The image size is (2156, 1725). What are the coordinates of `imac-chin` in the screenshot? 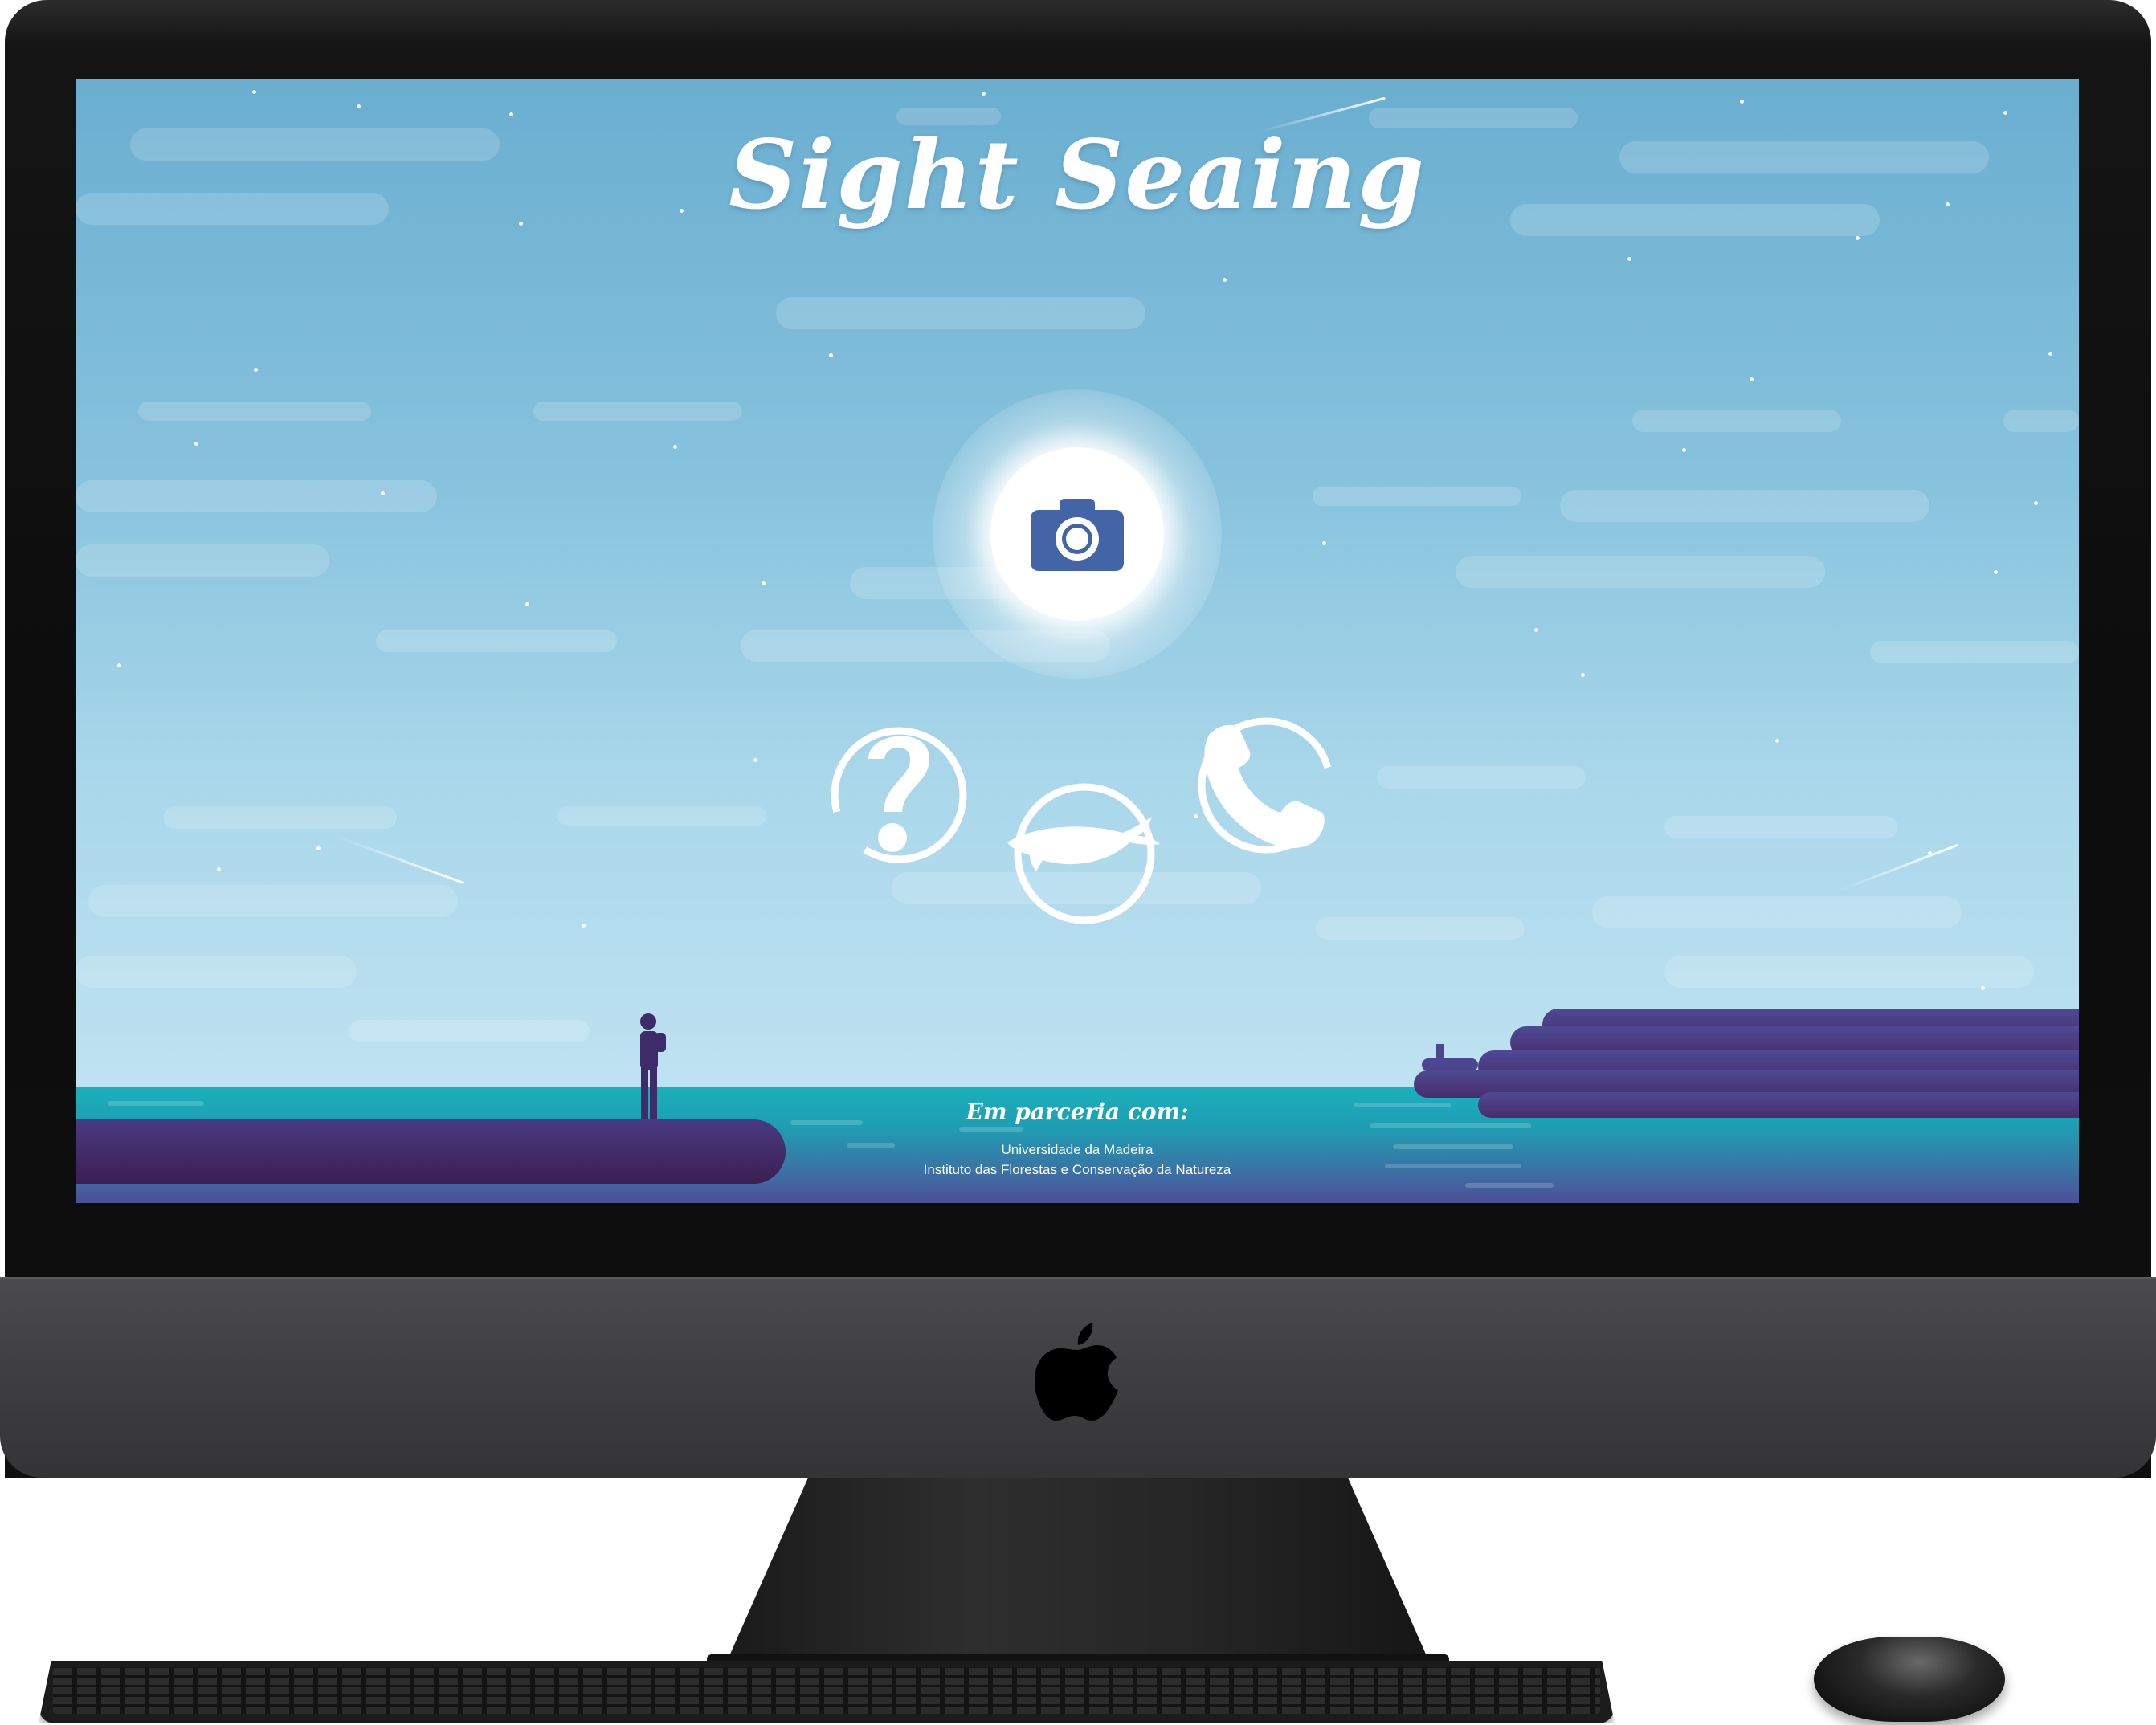 It's located at (1078, 1377).